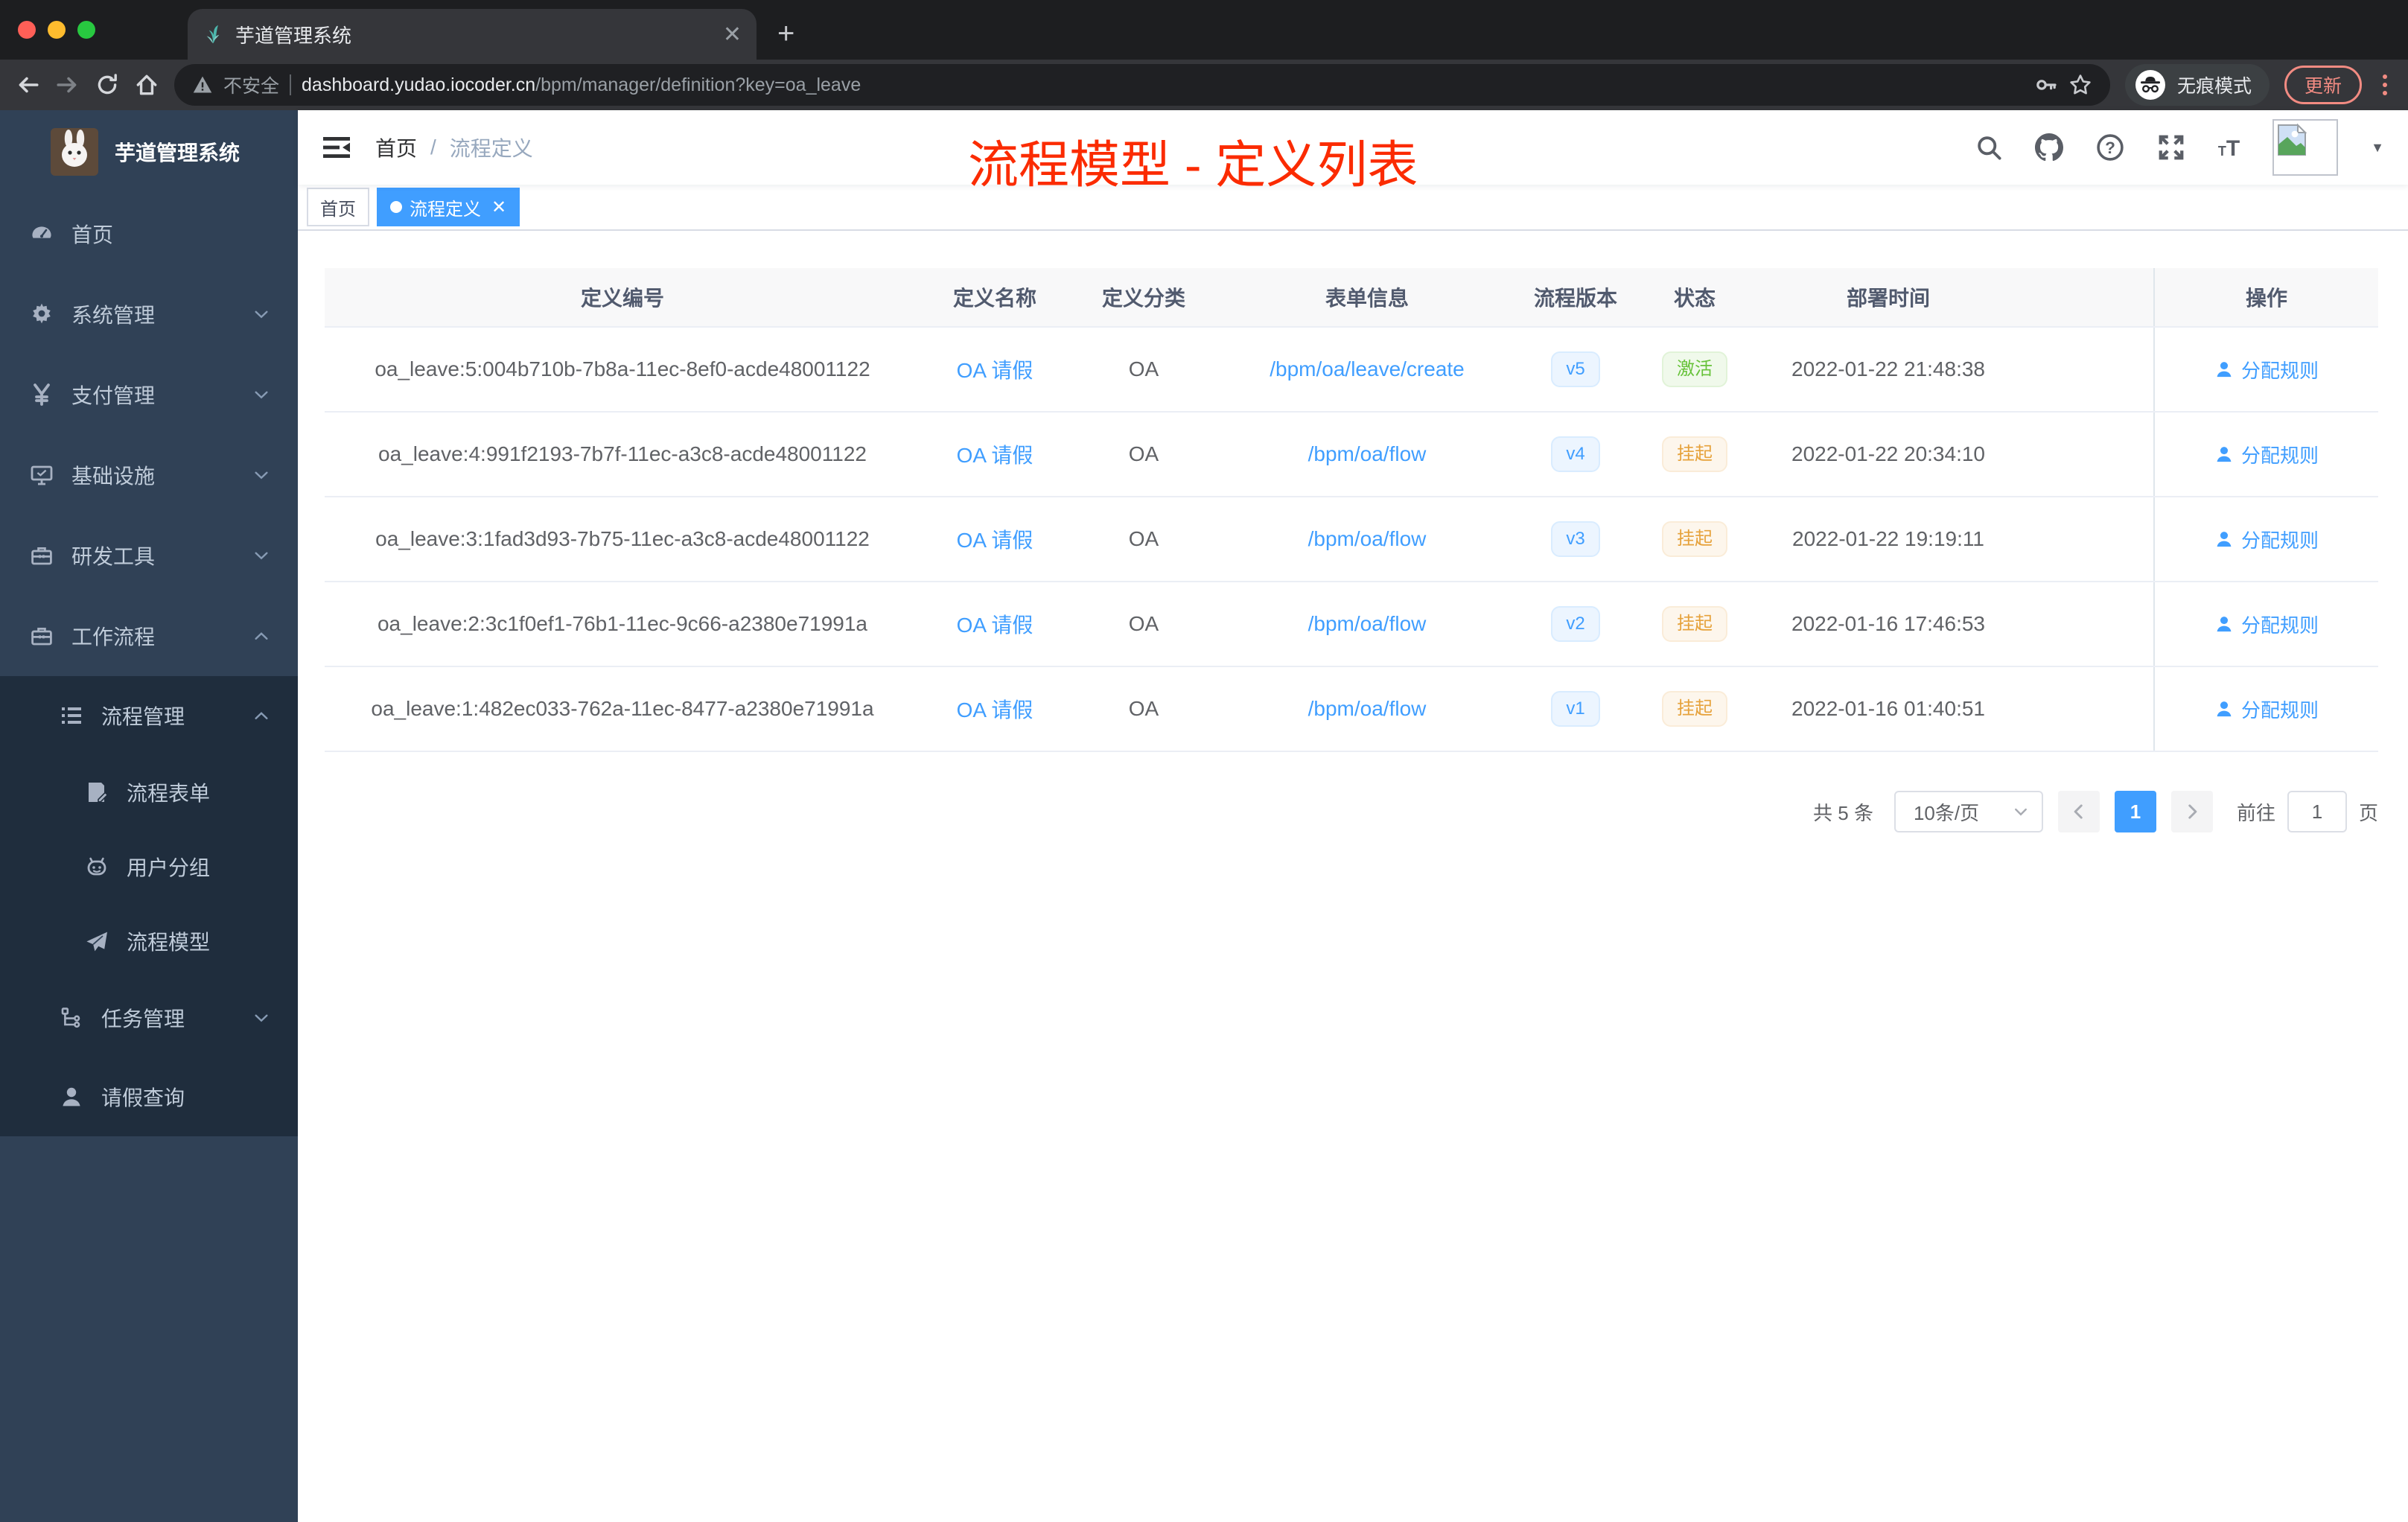 The image size is (2408, 1522). I want to click on browser-titlebar: 芋道管理系统 ✕ +, so click(1204, 30).